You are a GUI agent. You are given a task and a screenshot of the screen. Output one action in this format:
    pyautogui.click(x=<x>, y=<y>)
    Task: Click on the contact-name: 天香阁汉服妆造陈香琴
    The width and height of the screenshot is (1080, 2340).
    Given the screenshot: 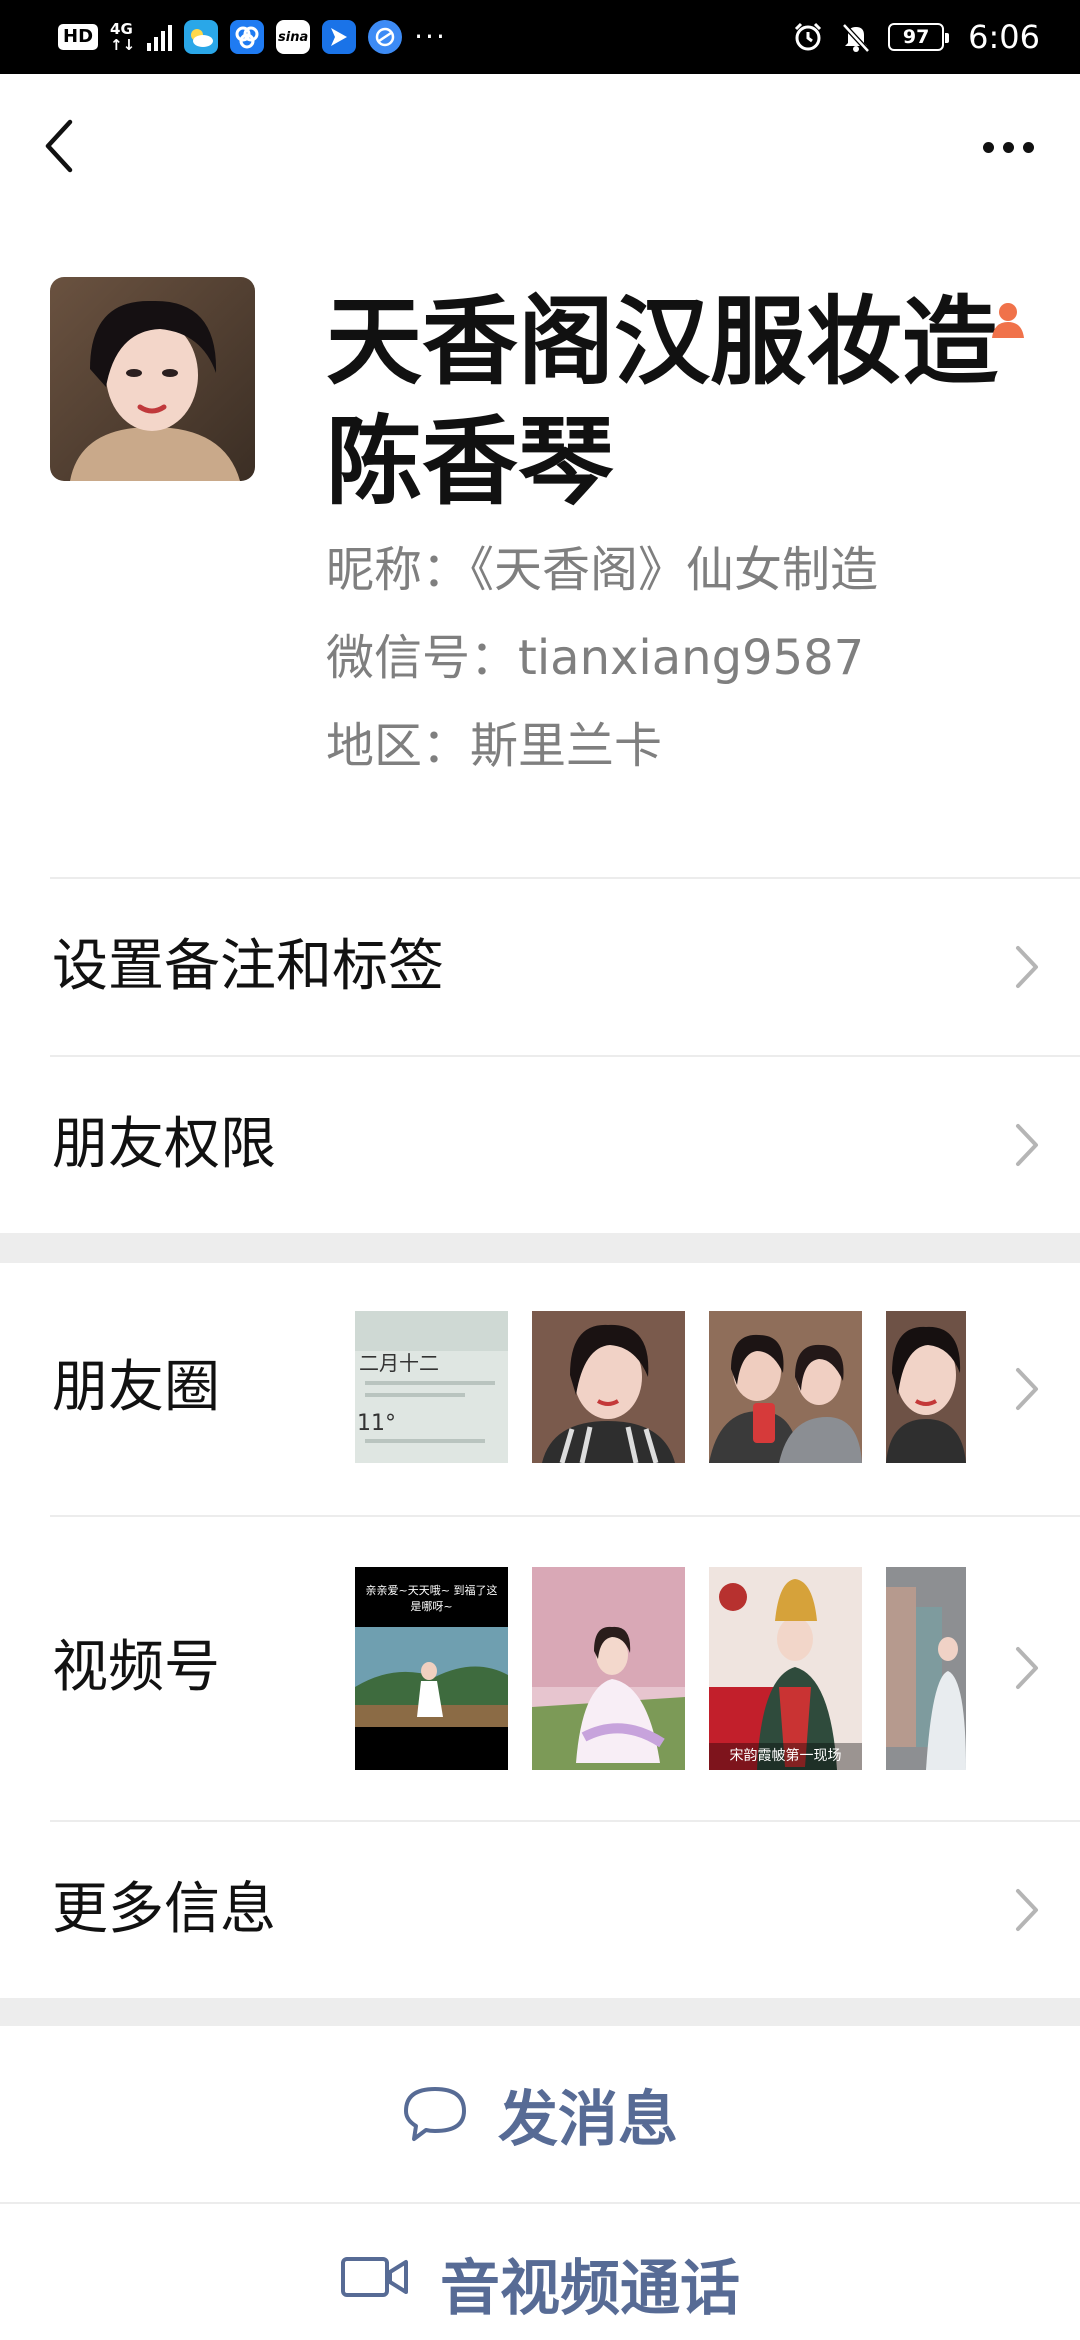 What is the action you would take?
    pyautogui.click(x=662, y=402)
    